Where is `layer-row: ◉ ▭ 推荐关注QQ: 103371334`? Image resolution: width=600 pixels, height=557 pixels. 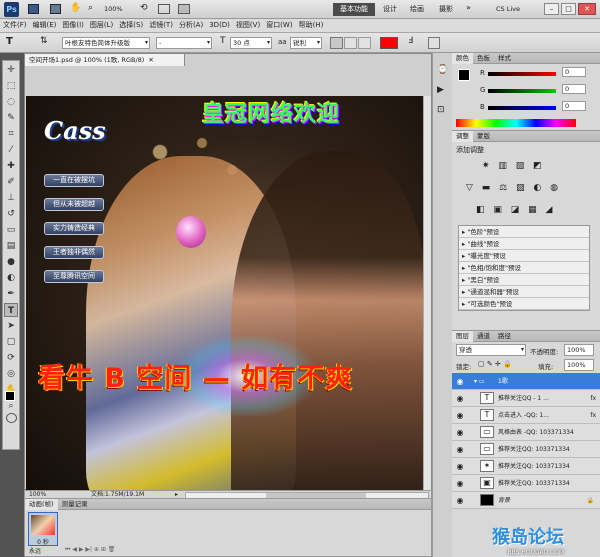
layer-row: ◉ ▭ 推荐关注QQ: 103371334 is located at coordinates (526, 449).